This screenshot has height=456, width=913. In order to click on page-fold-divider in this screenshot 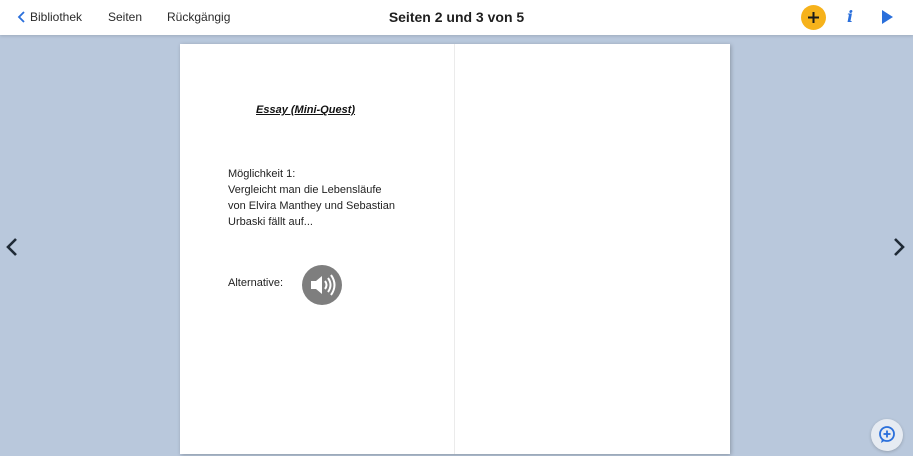, I will do `click(454, 249)`.